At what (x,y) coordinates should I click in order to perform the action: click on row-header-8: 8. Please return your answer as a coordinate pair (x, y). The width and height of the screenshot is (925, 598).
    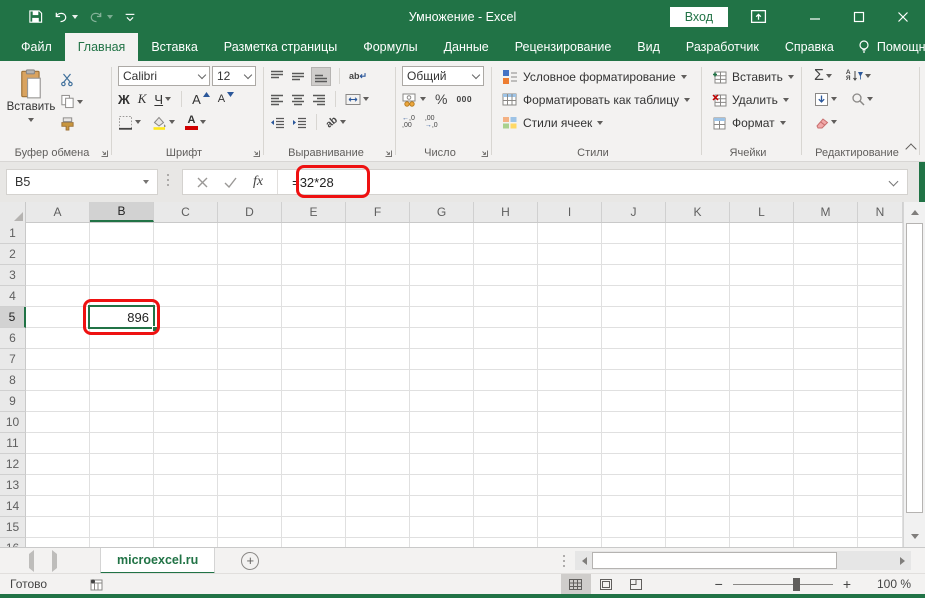
    Looking at the image, I should click on (13, 380).